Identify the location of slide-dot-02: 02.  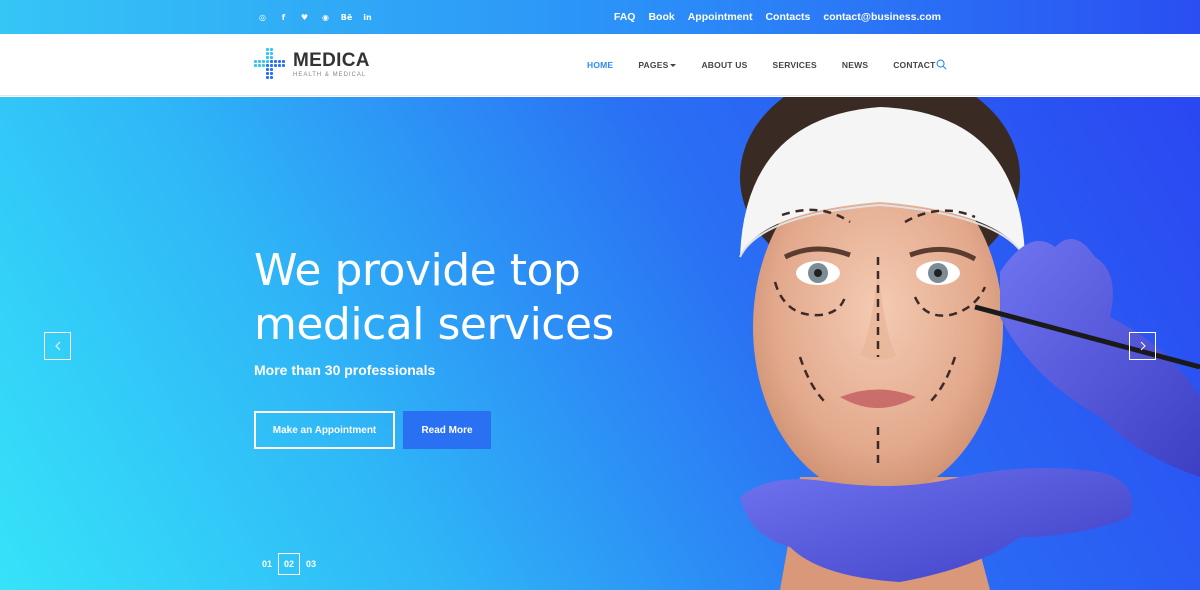
(289, 564).